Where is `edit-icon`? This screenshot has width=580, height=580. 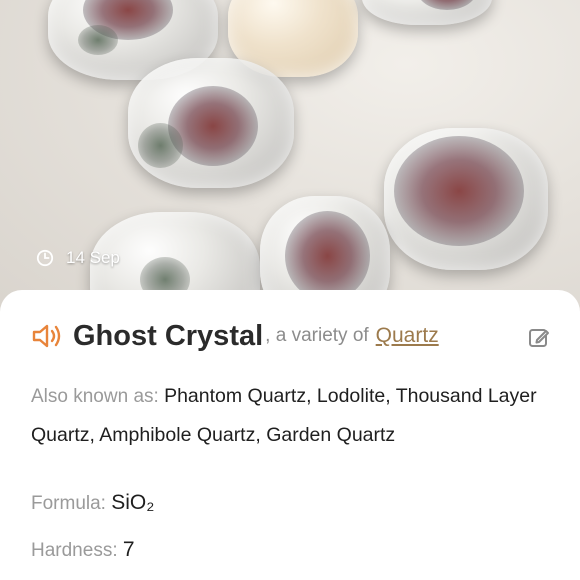 edit-icon is located at coordinates (539, 338).